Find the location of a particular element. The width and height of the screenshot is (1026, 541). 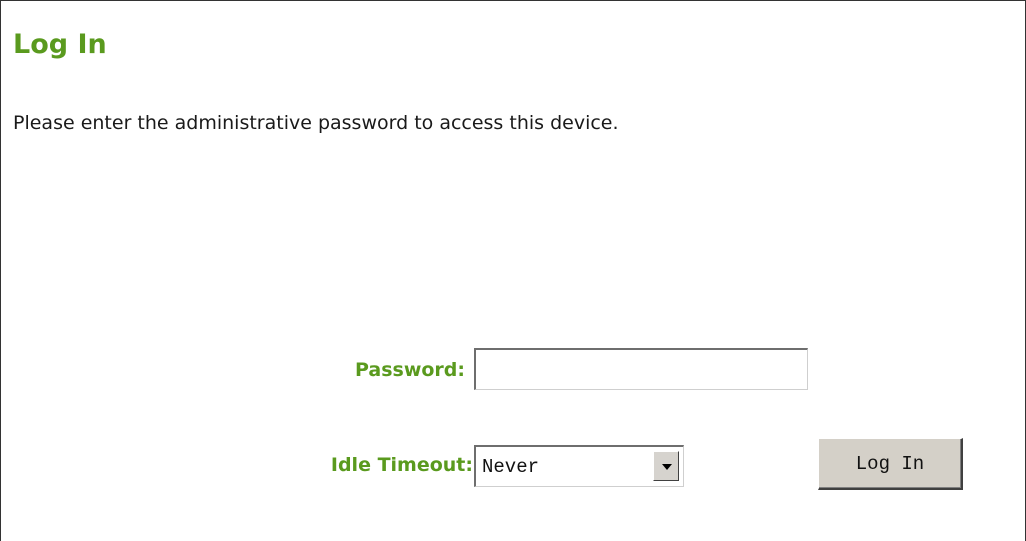

password-input is located at coordinates (641, 369).